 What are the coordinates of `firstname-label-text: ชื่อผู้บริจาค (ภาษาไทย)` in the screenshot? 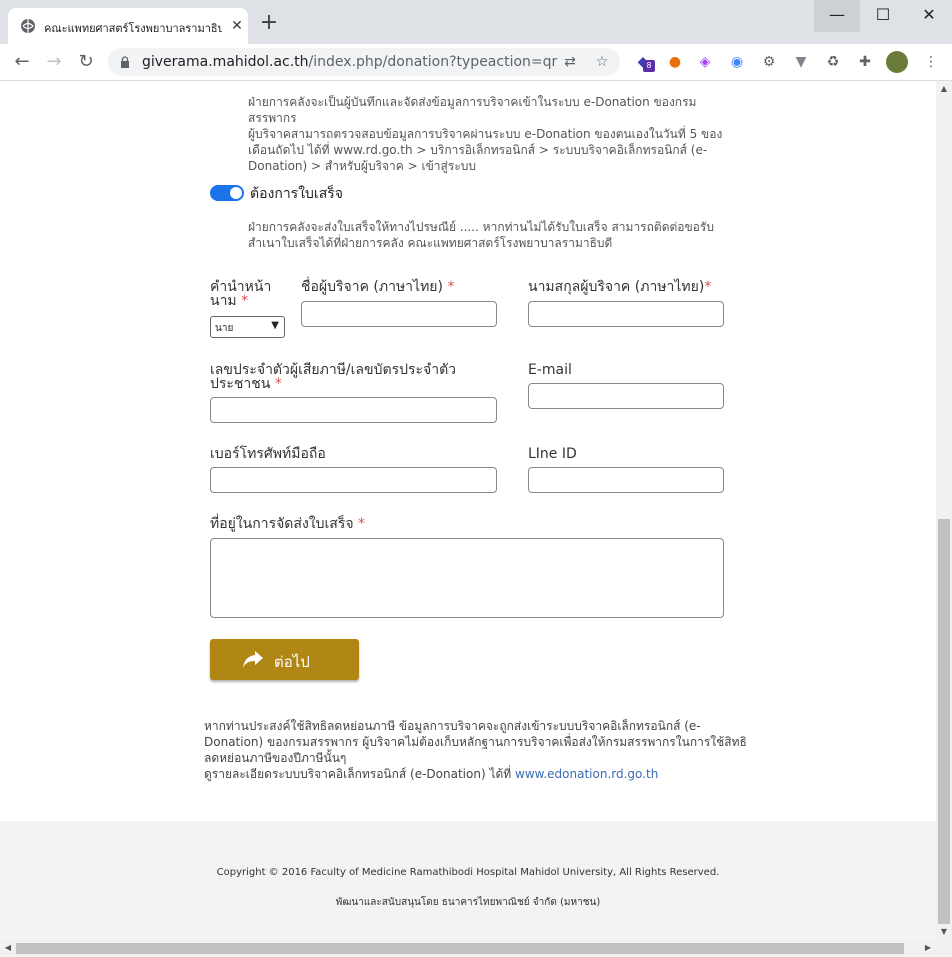 It's located at (372, 287).